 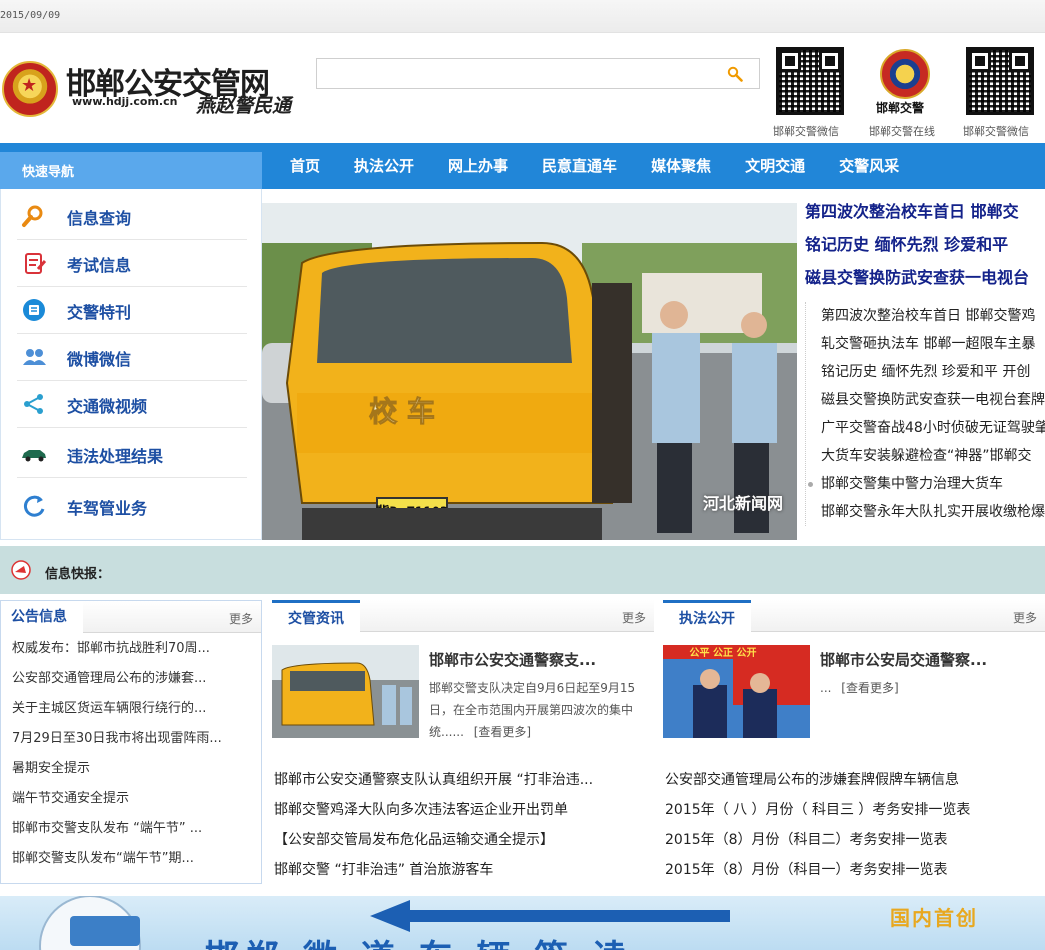 What do you see at coordinates (131, 170) in the screenshot?
I see `quick-nav-label: 快速导航` at bounding box center [131, 170].